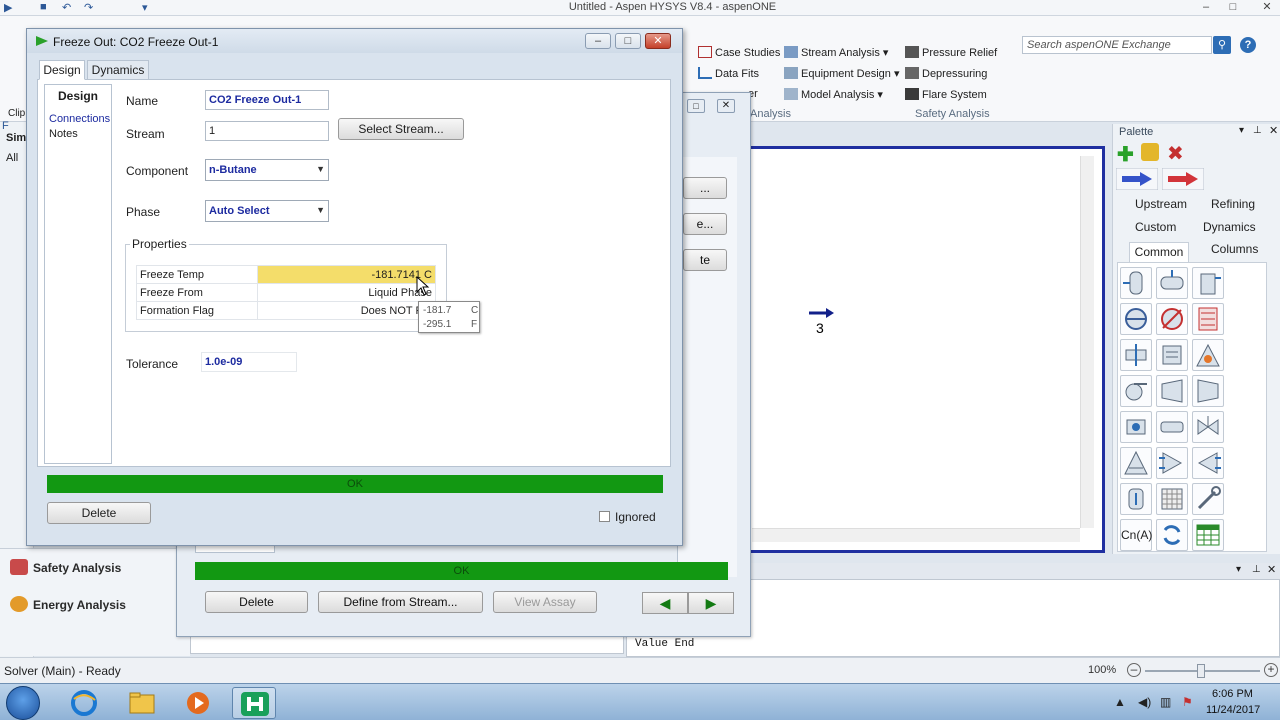 Image resolution: width=1280 pixels, height=720 pixels. I want to click on flare-system-button: Flare System, so click(946, 94).